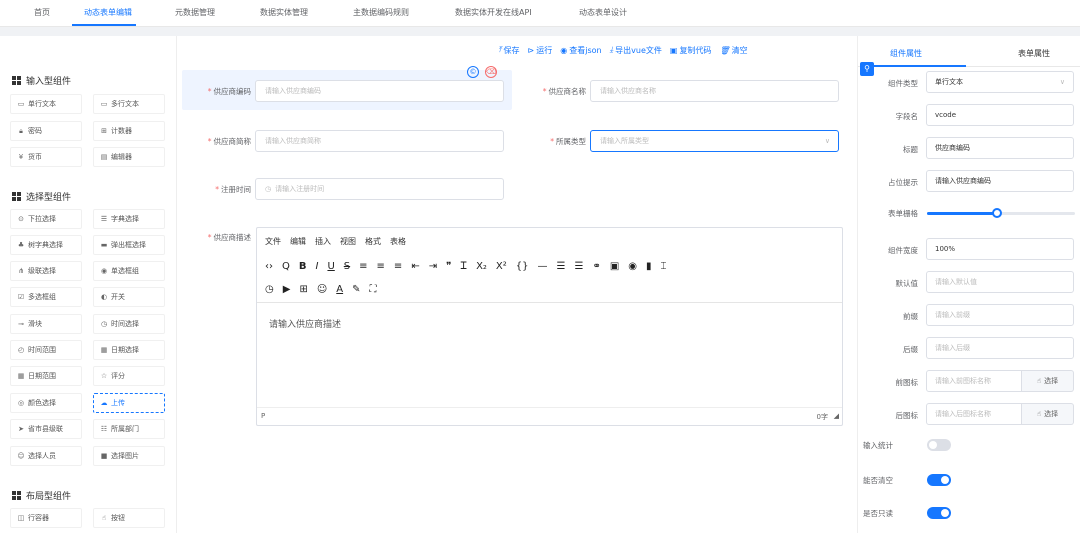 This screenshot has height=533, width=1080. What do you see at coordinates (473, 72) in the screenshot?
I see `copy-field-button: ©` at bounding box center [473, 72].